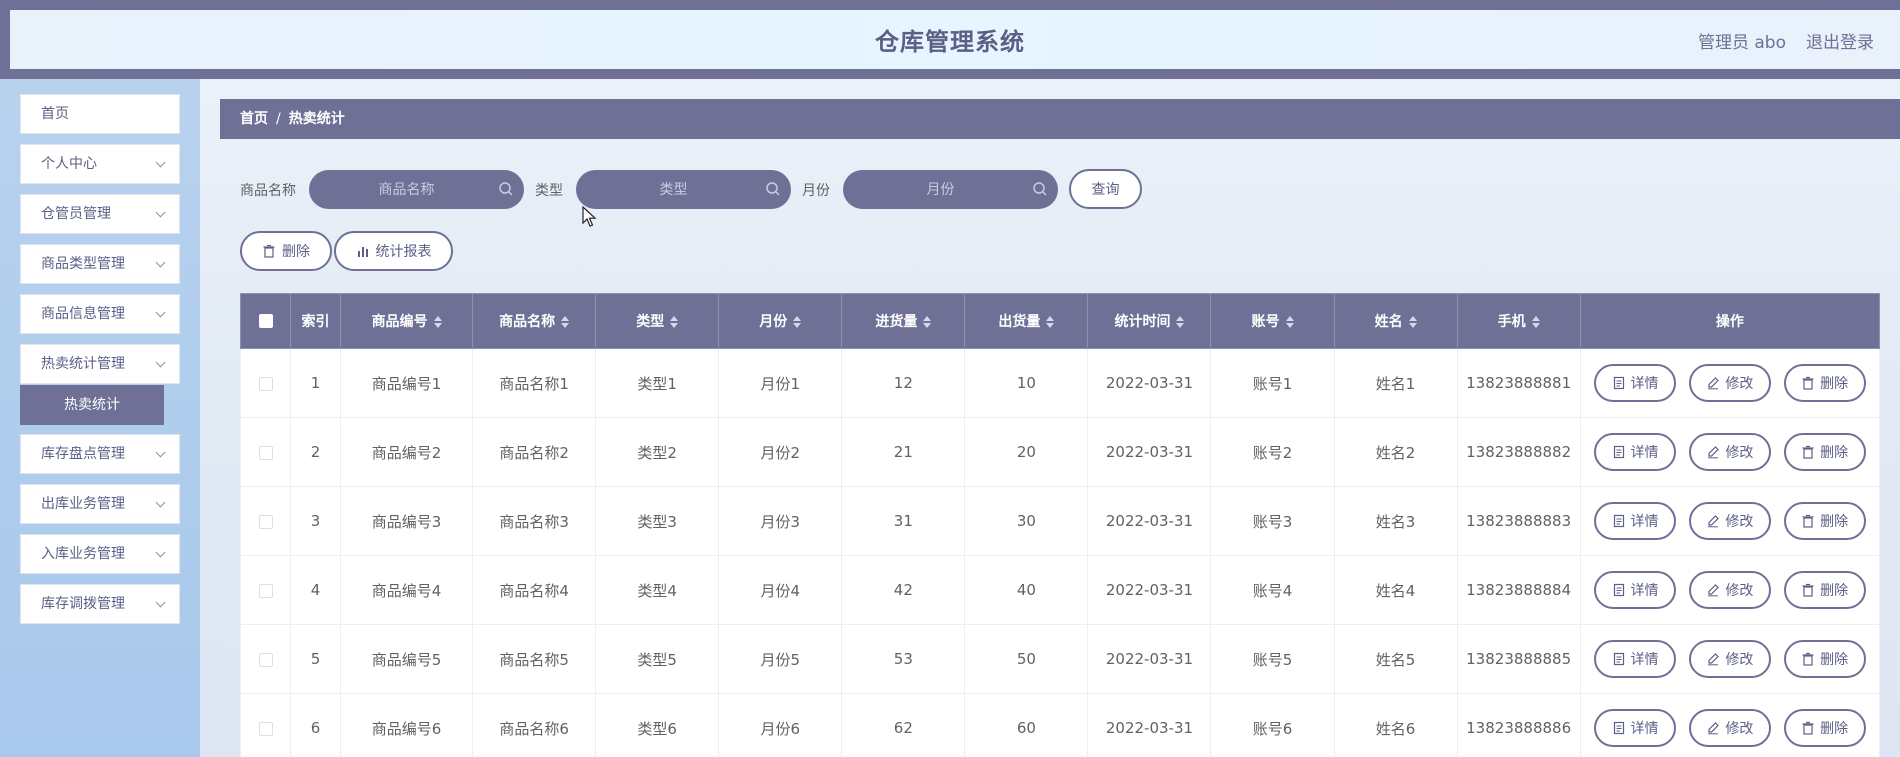 The height and width of the screenshot is (757, 1900). I want to click on account-cell: 账号6, so click(1272, 725).